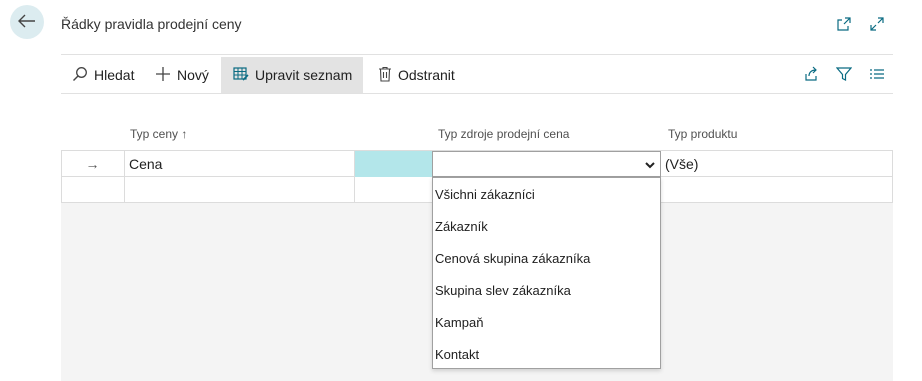 This screenshot has width=922, height=381. Describe the element at coordinates (151, 24) in the screenshot. I see `page-title: Řádky pravidla prodejní ceny` at that location.